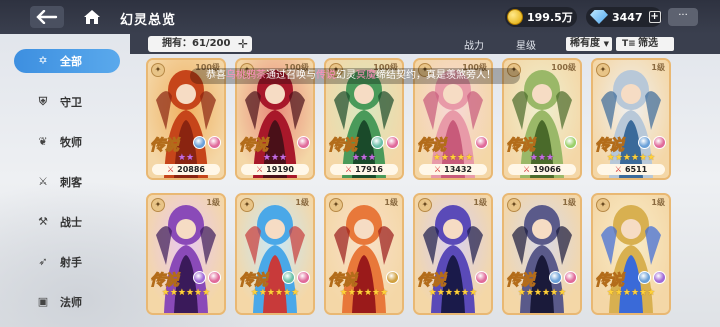  What do you see at coordinates (71, 302) in the screenshot?
I see `sidebar-item-label: 法师` at bounding box center [71, 302].